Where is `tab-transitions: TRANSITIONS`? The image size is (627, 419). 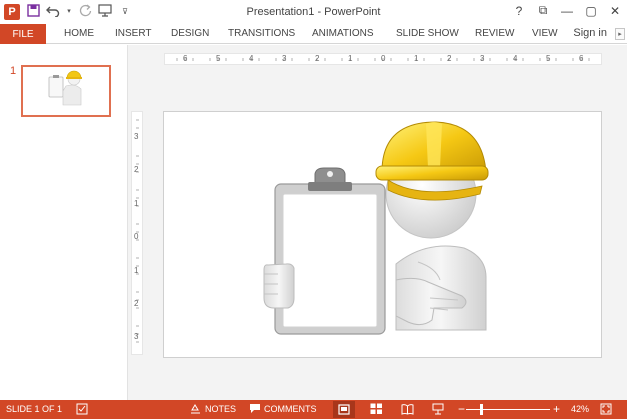 tab-transitions: TRANSITIONS is located at coordinates (261, 33).